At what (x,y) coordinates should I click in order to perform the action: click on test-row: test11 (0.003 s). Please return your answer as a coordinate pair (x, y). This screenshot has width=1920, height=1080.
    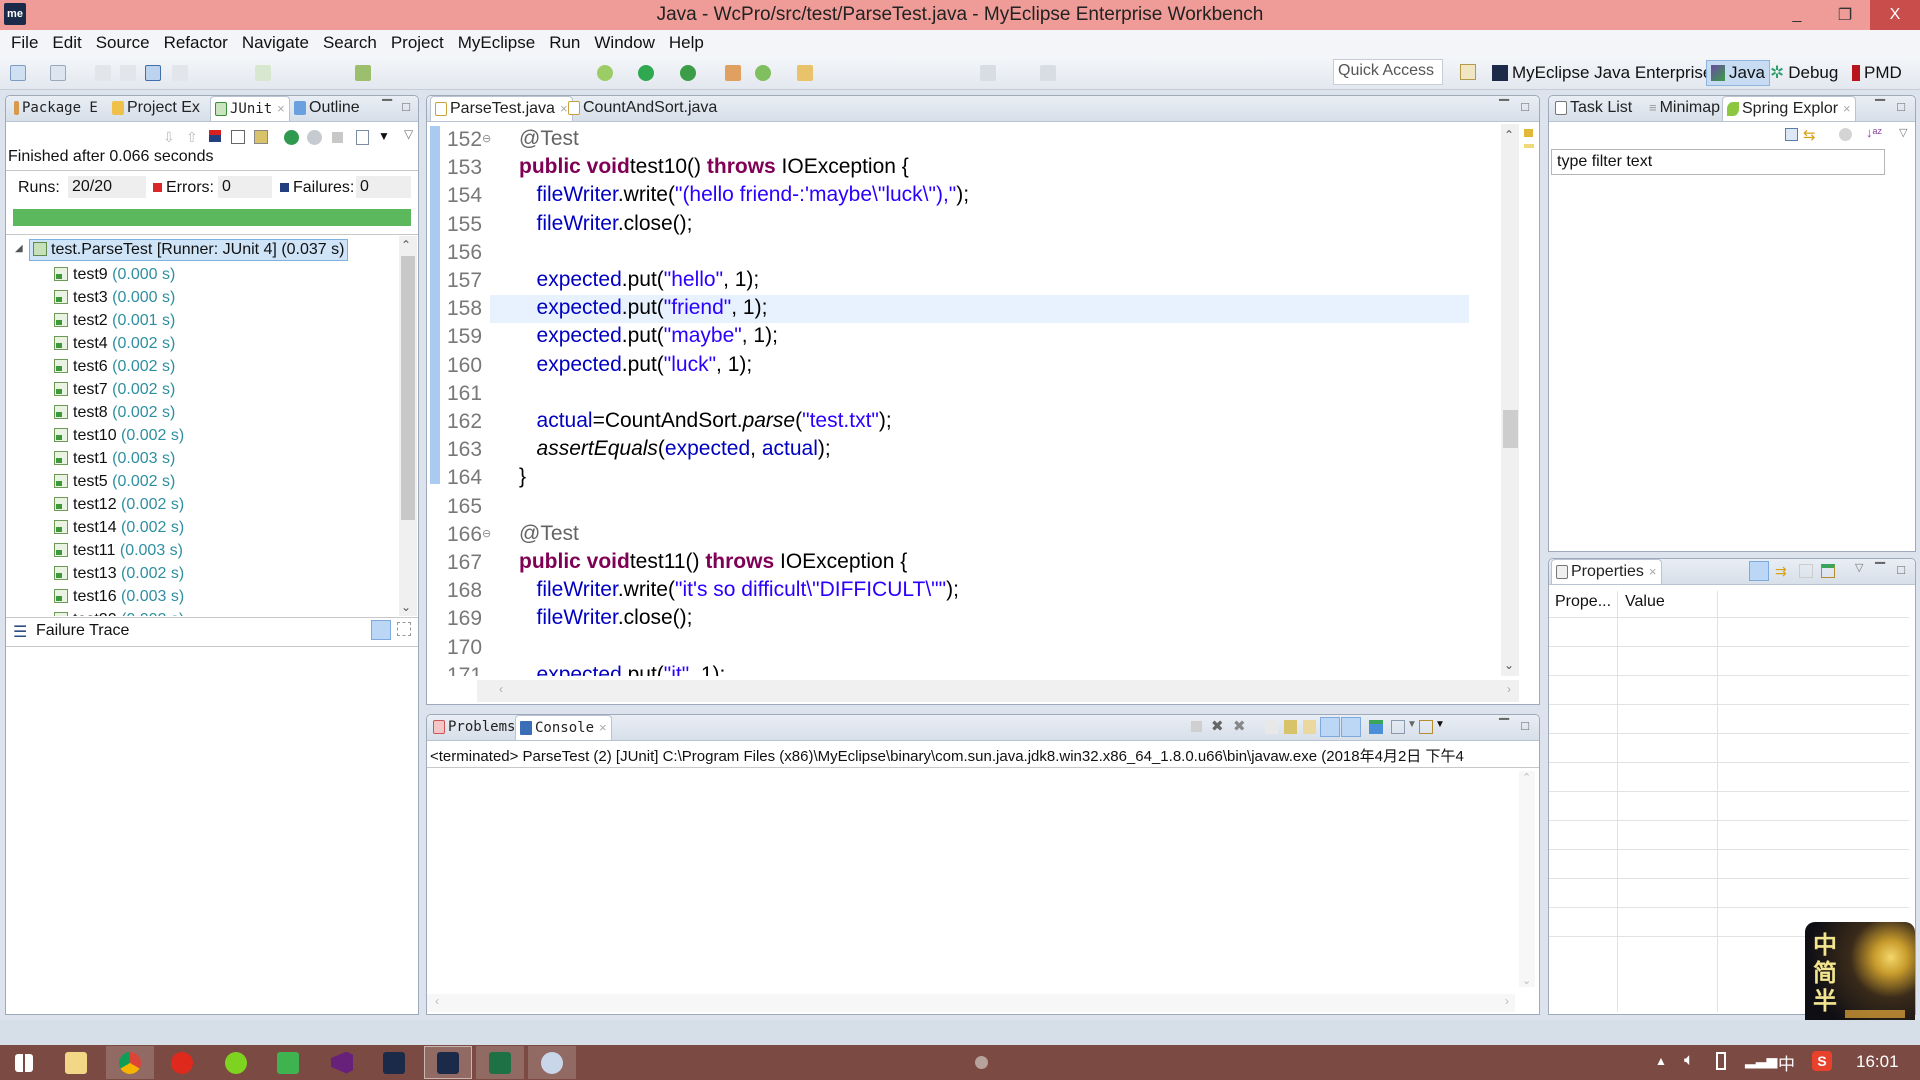
    Looking at the image, I should click on (118, 550).